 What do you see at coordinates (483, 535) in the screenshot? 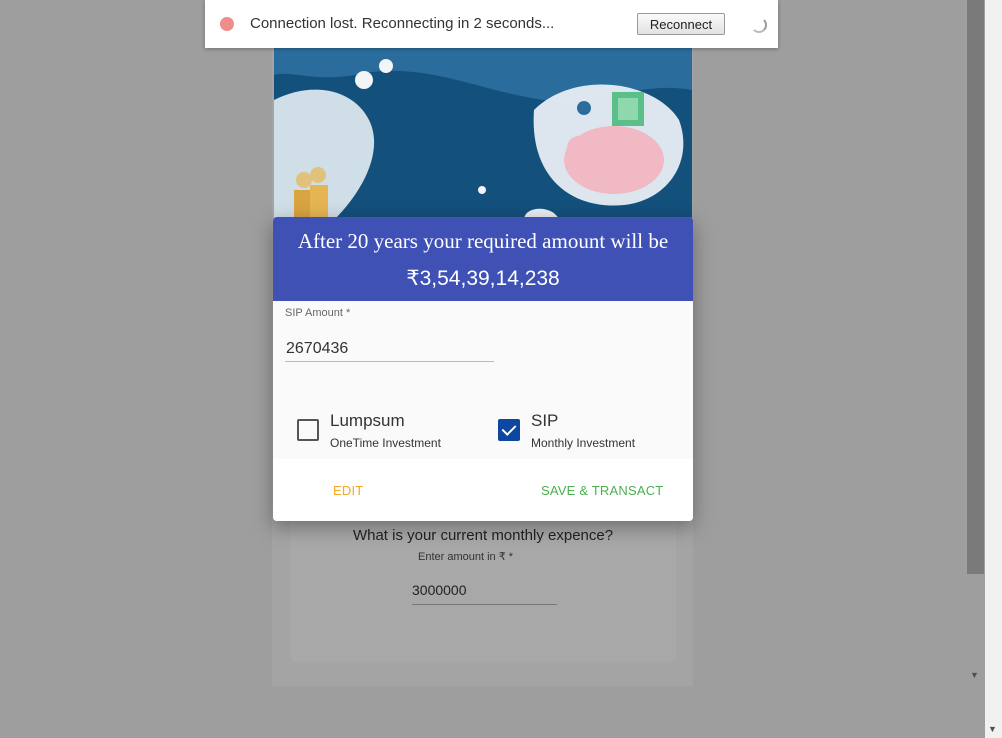
I see `monthly-expense-question: What is your current monthly expence?` at bounding box center [483, 535].